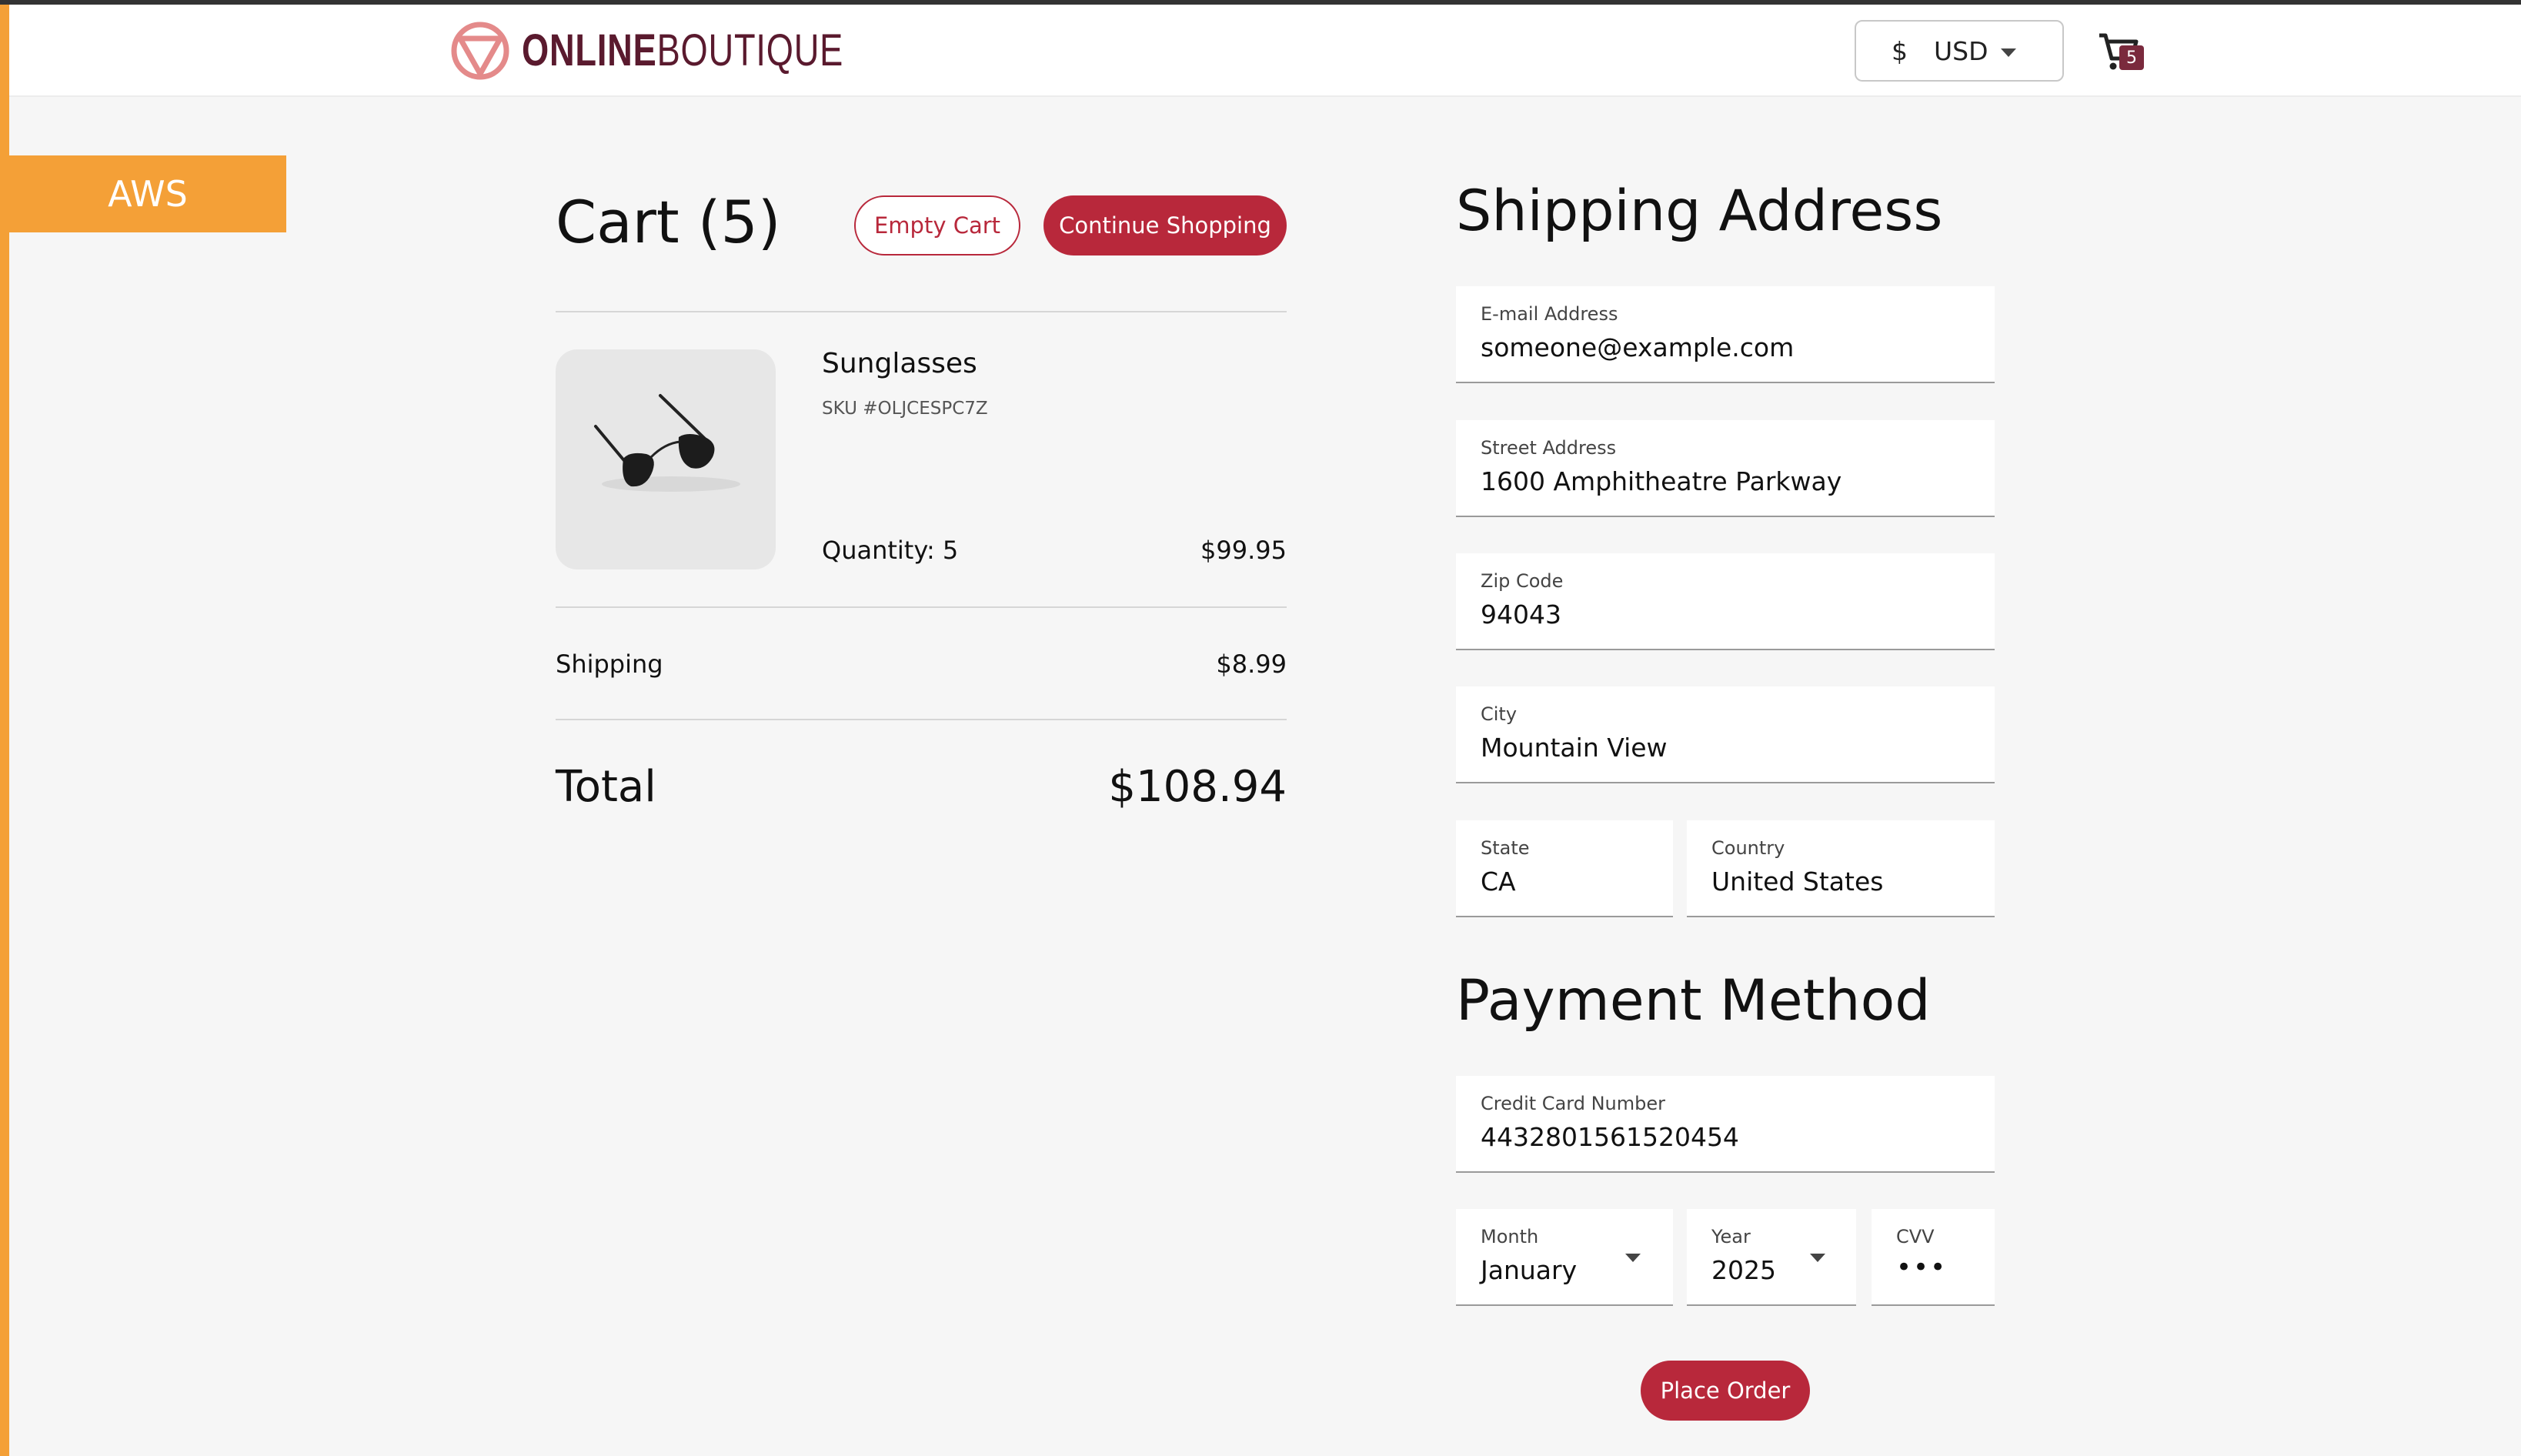 The height and width of the screenshot is (1456, 2521). Describe the element at coordinates (1522, 581) in the screenshot. I see `zip-label: Zip Code` at that location.